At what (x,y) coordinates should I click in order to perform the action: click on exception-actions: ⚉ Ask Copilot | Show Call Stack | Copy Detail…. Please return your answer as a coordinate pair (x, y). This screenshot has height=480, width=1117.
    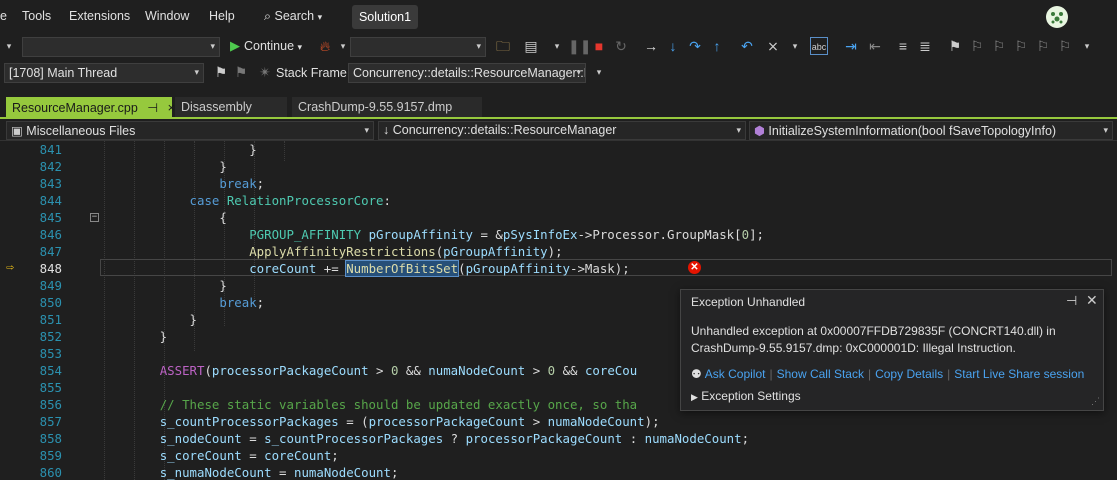
    Looking at the image, I should click on (887, 374).